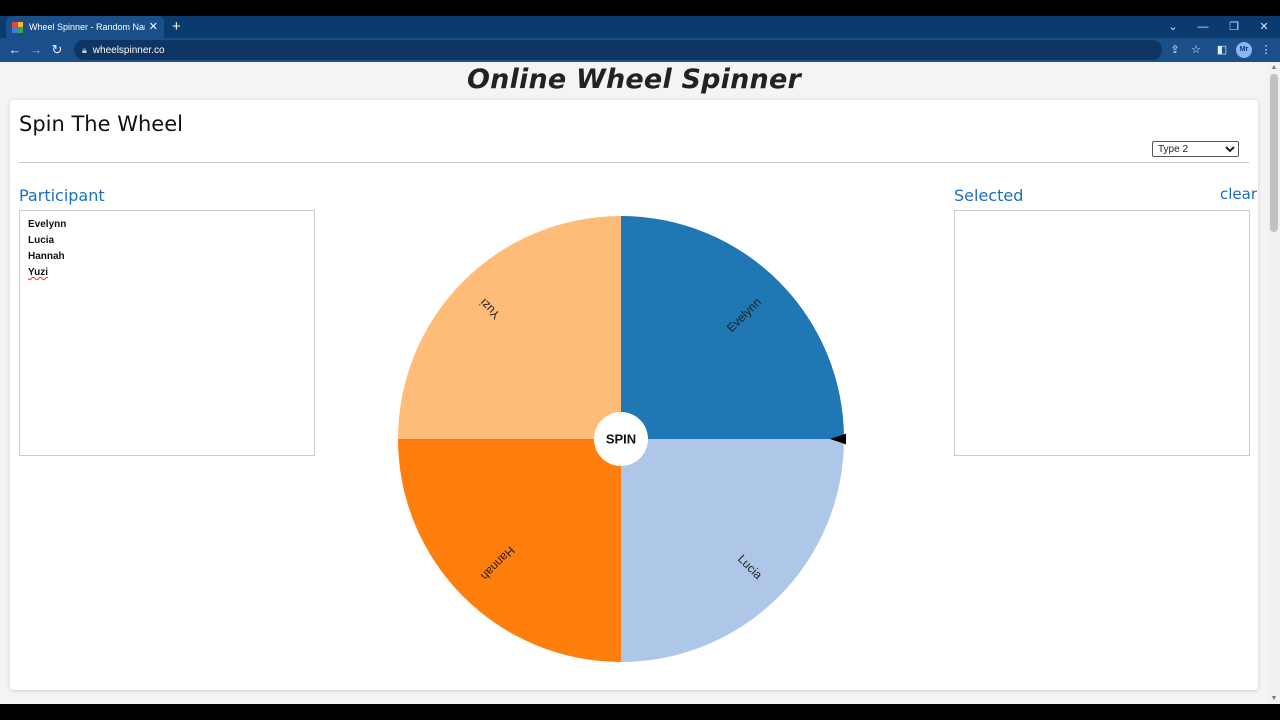 The width and height of the screenshot is (1280, 720). I want to click on participant-entry: Lucia, so click(41, 240).